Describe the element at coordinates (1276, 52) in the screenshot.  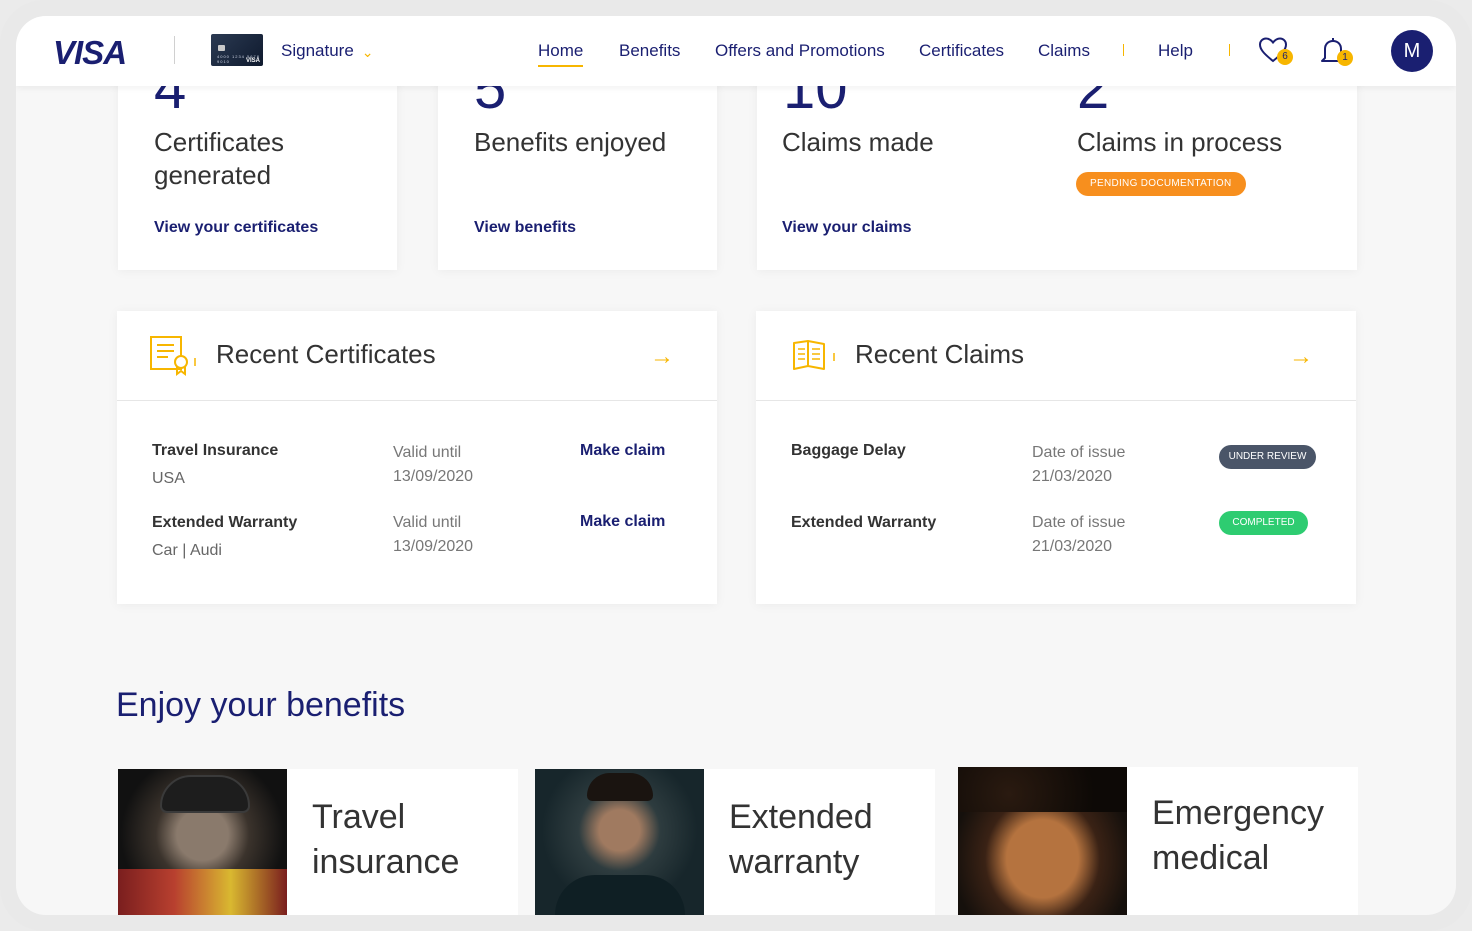
I see `favorites-button: 6` at that location.